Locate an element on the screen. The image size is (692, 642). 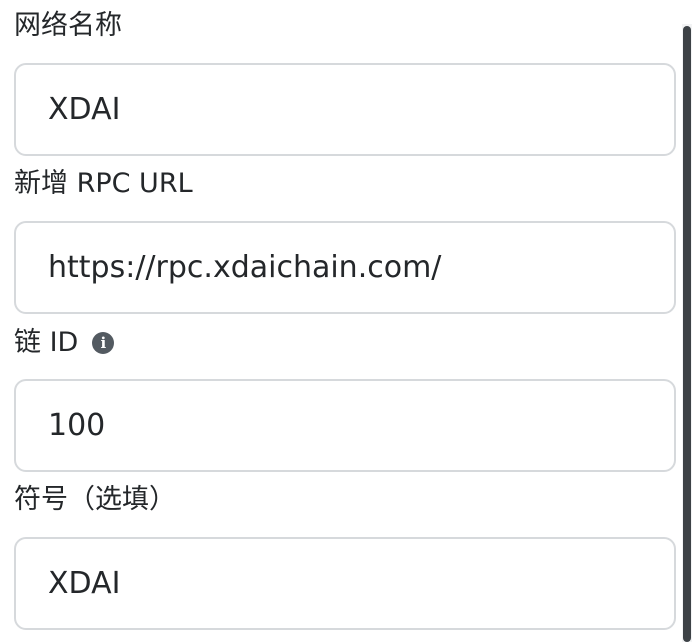
network-name-label: 网络名称 is located at coordinates (68, 25).